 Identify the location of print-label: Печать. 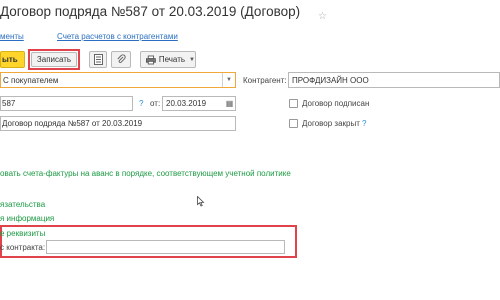
(172, 59).